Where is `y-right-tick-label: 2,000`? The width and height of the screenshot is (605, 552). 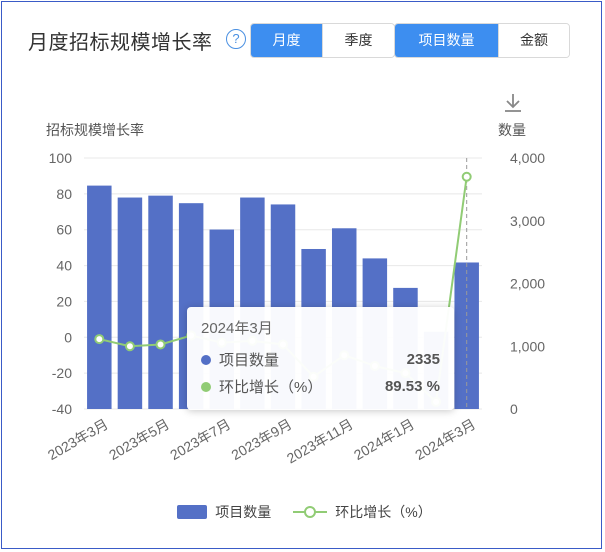
y-right-tick-label: 2,000 is located at coordinates (527, 284).